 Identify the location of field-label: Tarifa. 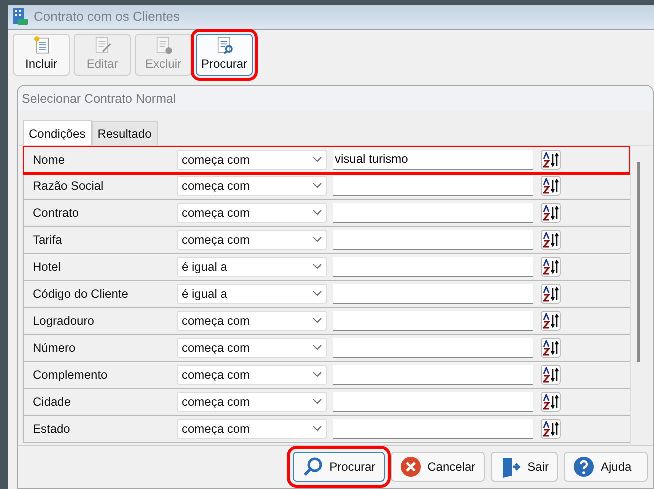
(48, 240).